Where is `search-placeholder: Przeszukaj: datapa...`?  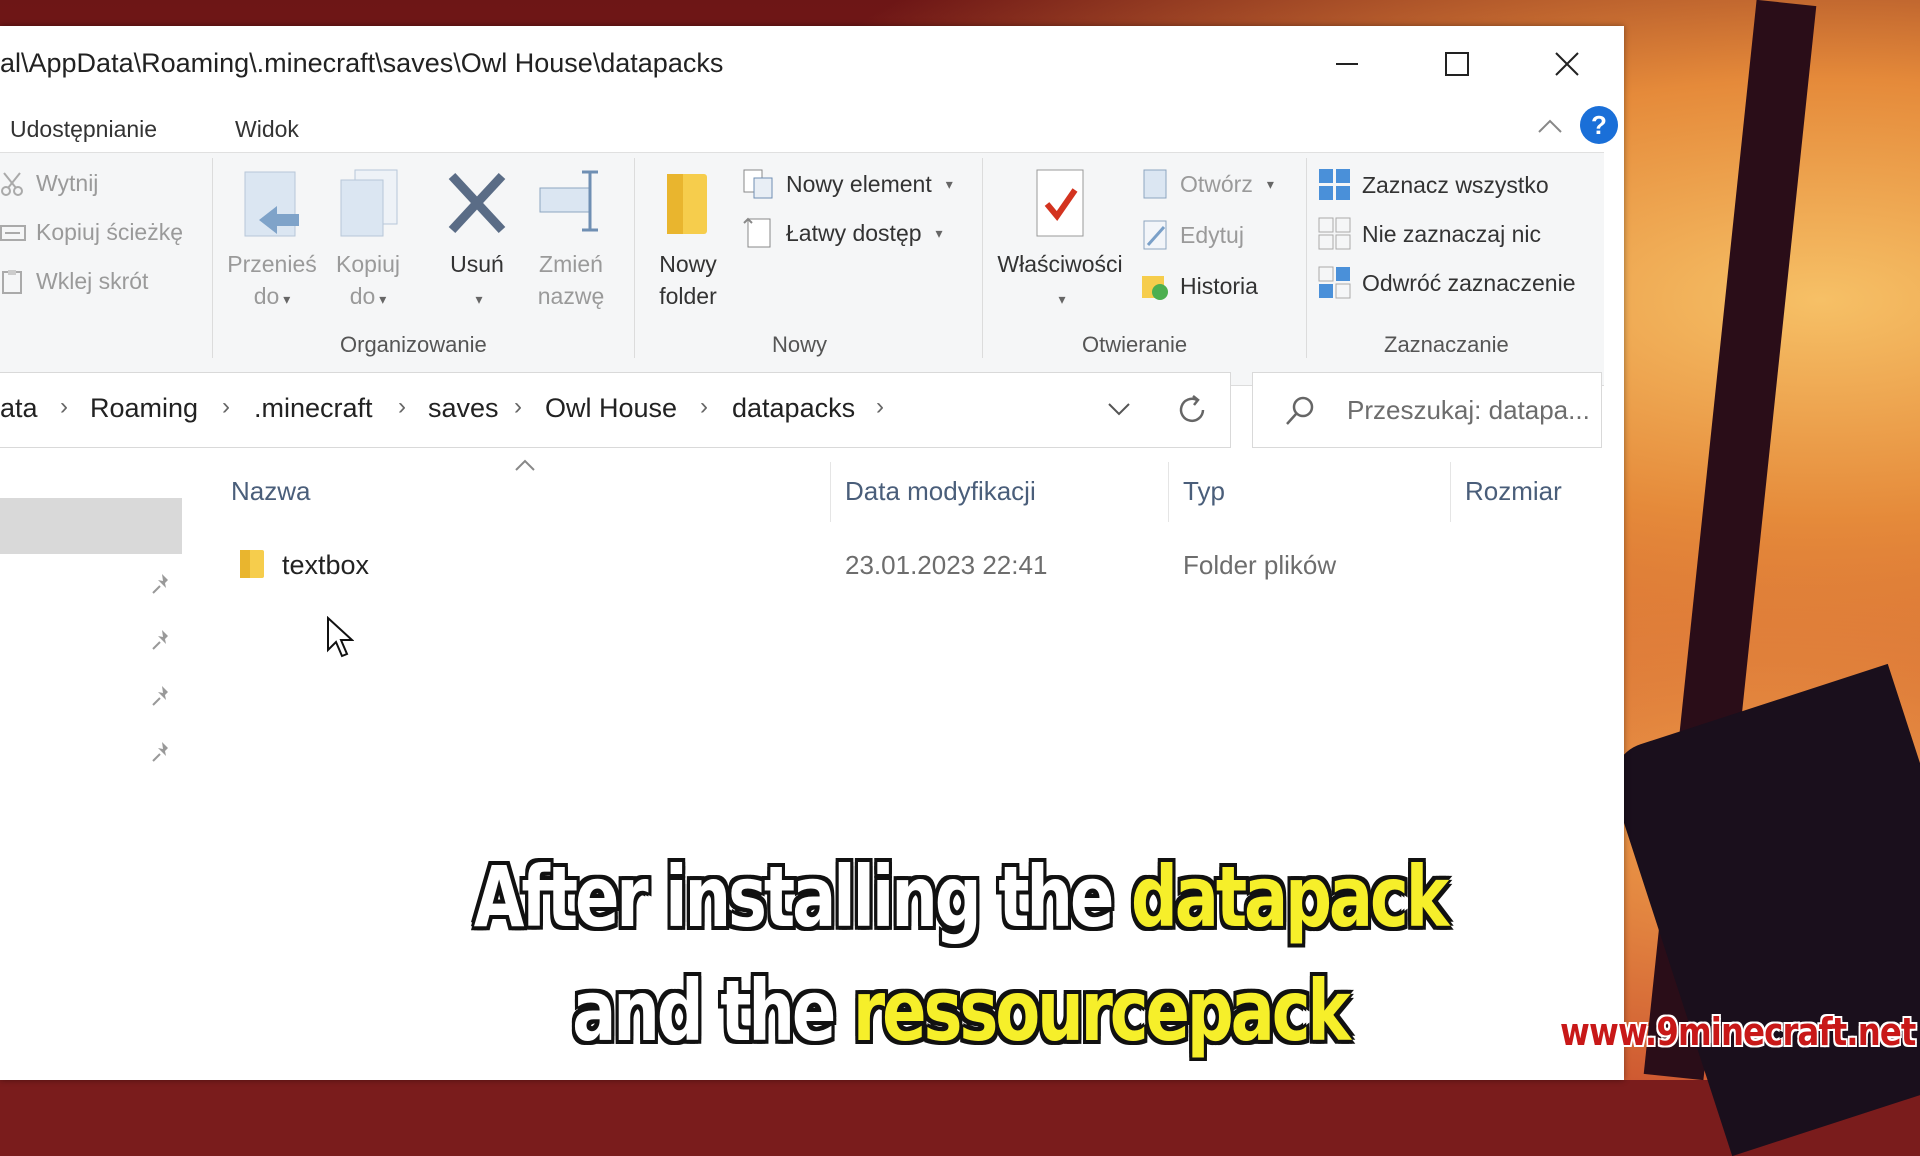 search-placeholder: Przeszukaj: datapa... is located at coordinates (1468, 410).